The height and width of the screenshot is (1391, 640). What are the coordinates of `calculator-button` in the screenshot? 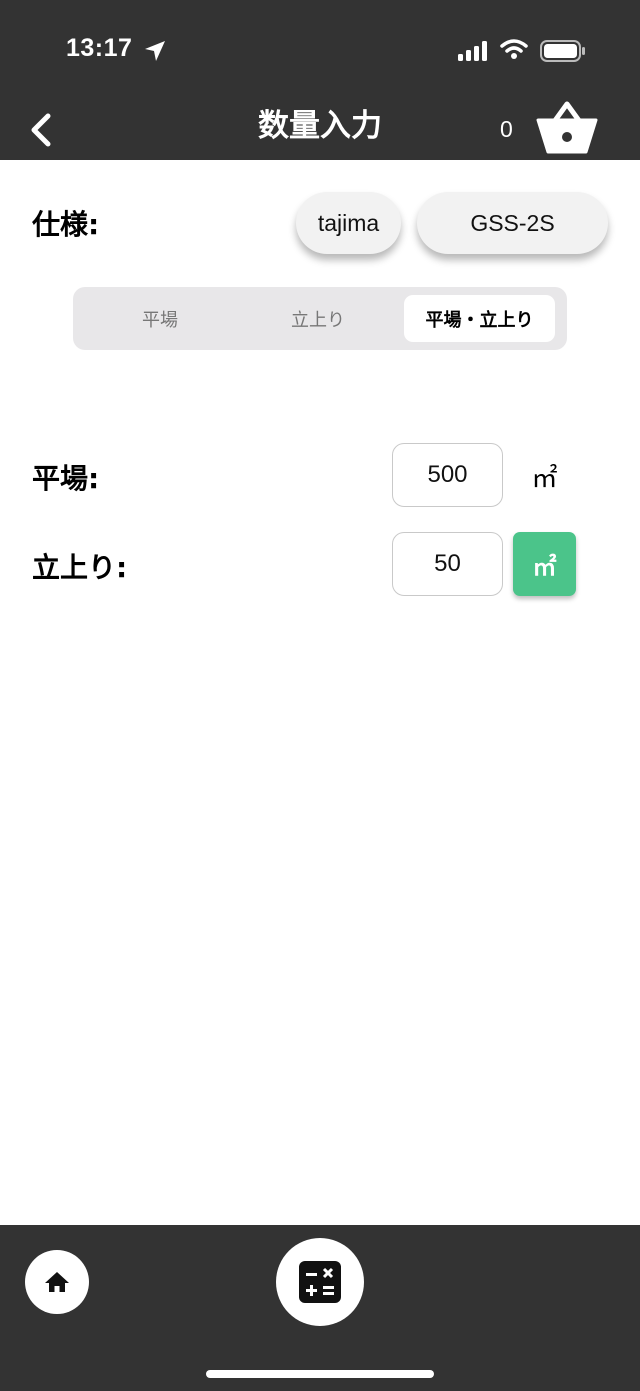 It's located at (320, 1282).